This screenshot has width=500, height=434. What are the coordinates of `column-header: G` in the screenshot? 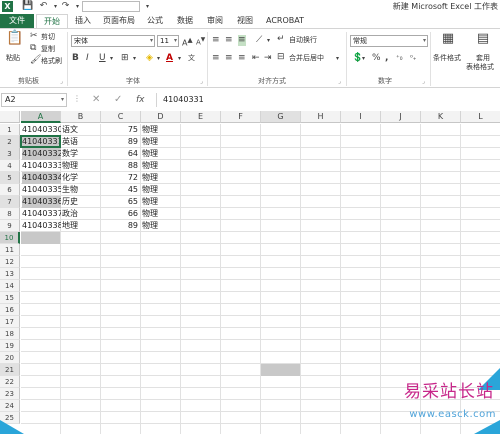 It's located at (281, 117).